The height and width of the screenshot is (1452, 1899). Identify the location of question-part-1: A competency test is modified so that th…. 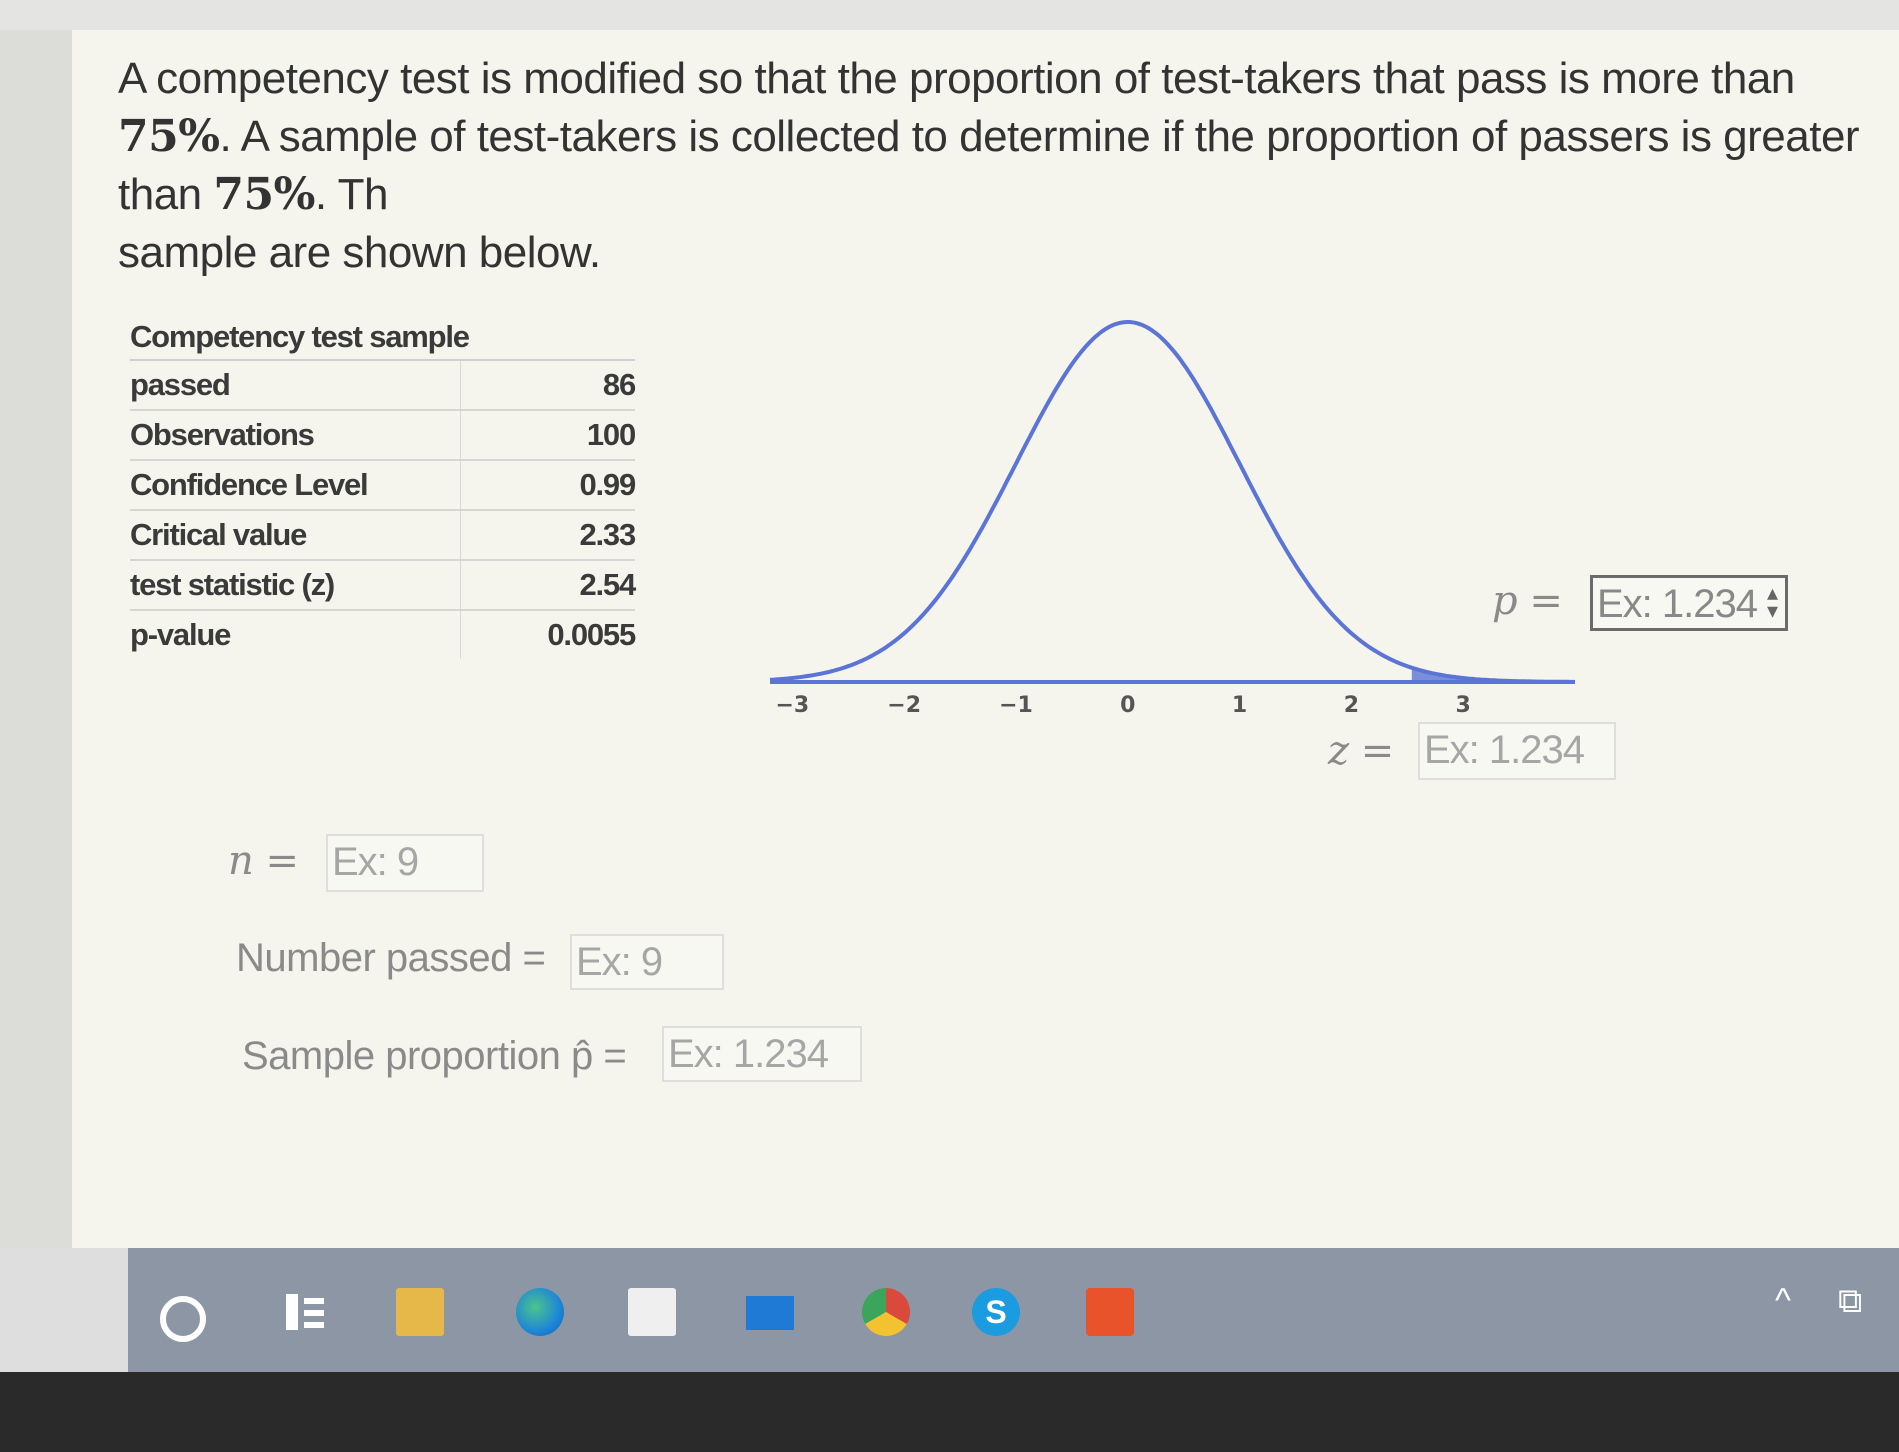
(956, 78).